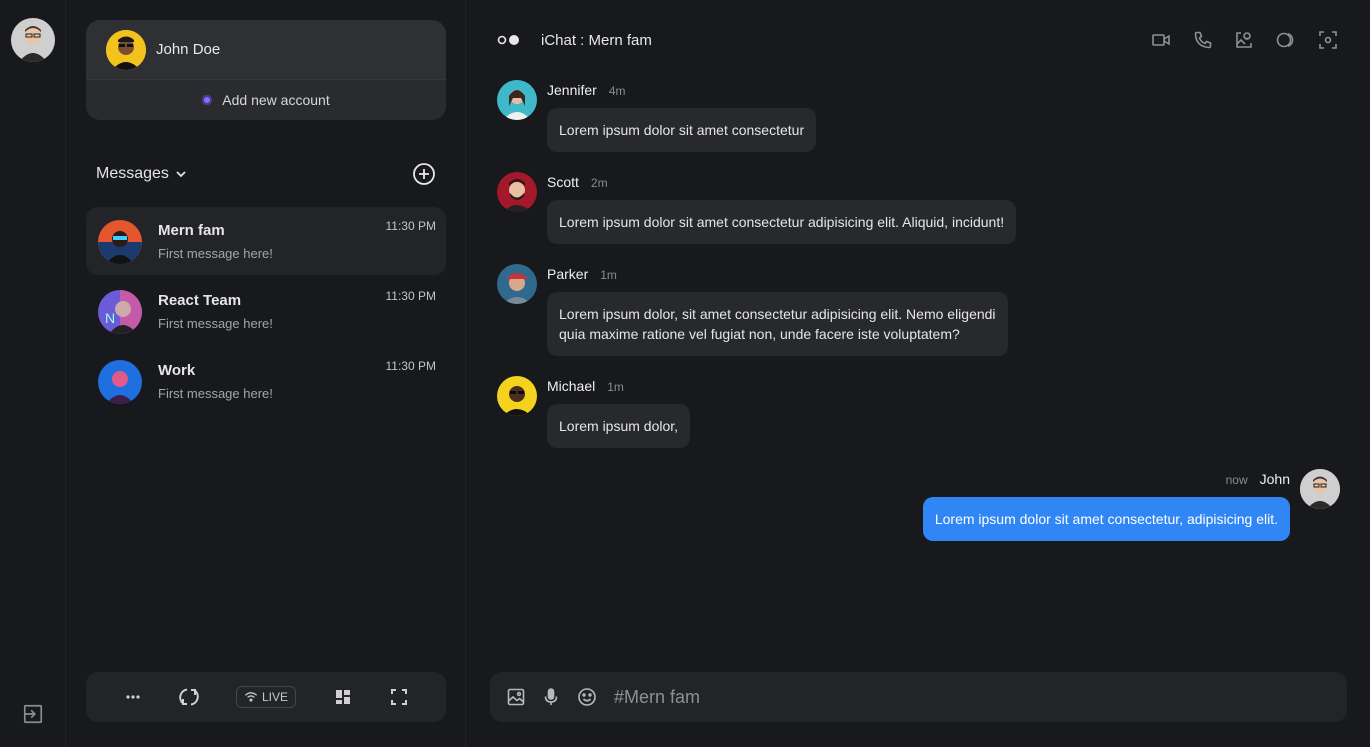 This screenshot has width=1370, height=747. I want to click on emoji-icon, so click(587, 697).